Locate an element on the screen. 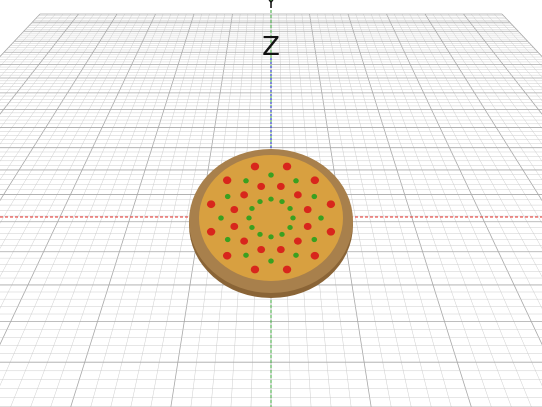 The image size is (542, 407). z-axis-label: Z is located at coordinates (271, 47).